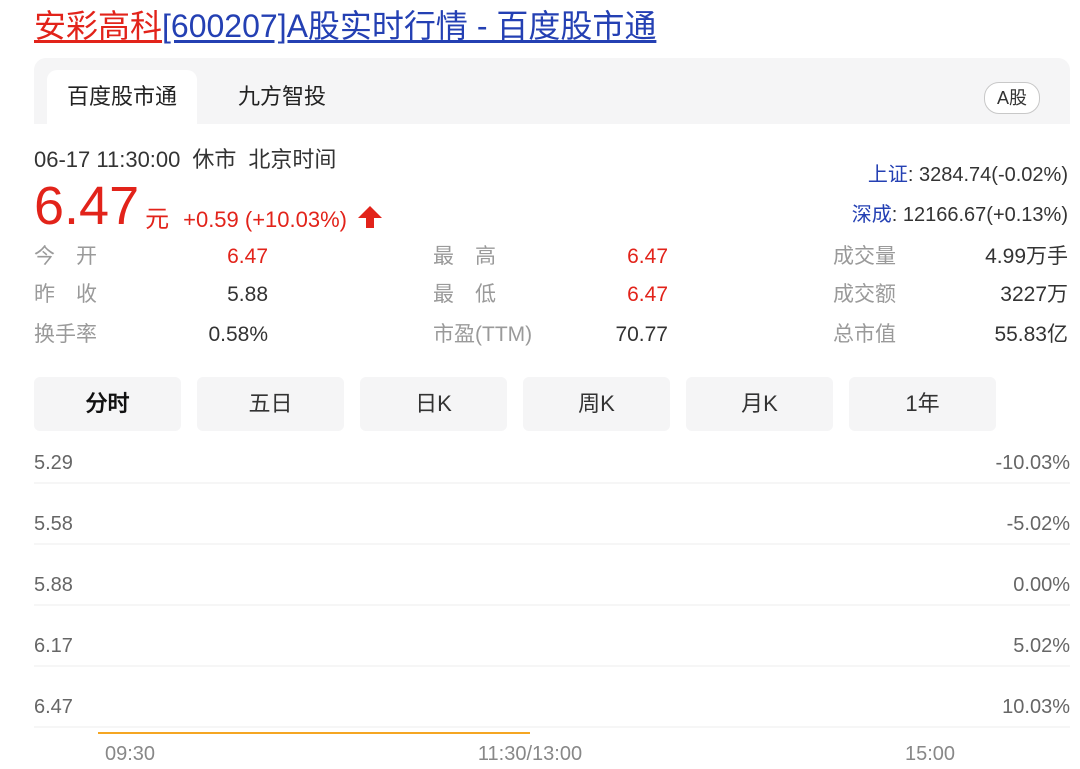  I want to click on price-tick-label: 6.47, so click(53, 707).